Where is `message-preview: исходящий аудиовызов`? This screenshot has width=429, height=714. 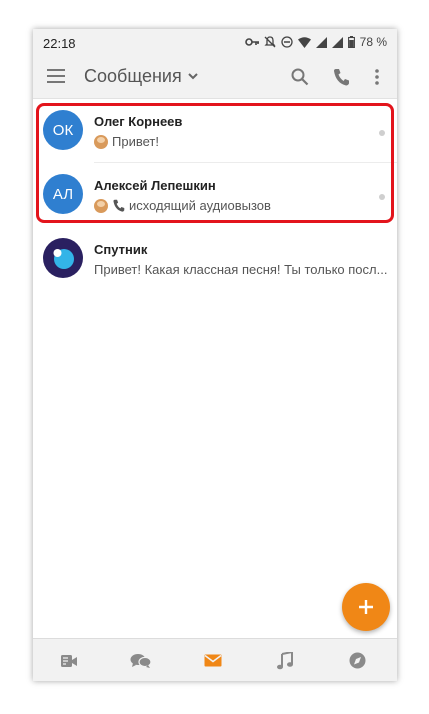 message-preview: исходящий аудиовызов is located at coordinates (182, 205).